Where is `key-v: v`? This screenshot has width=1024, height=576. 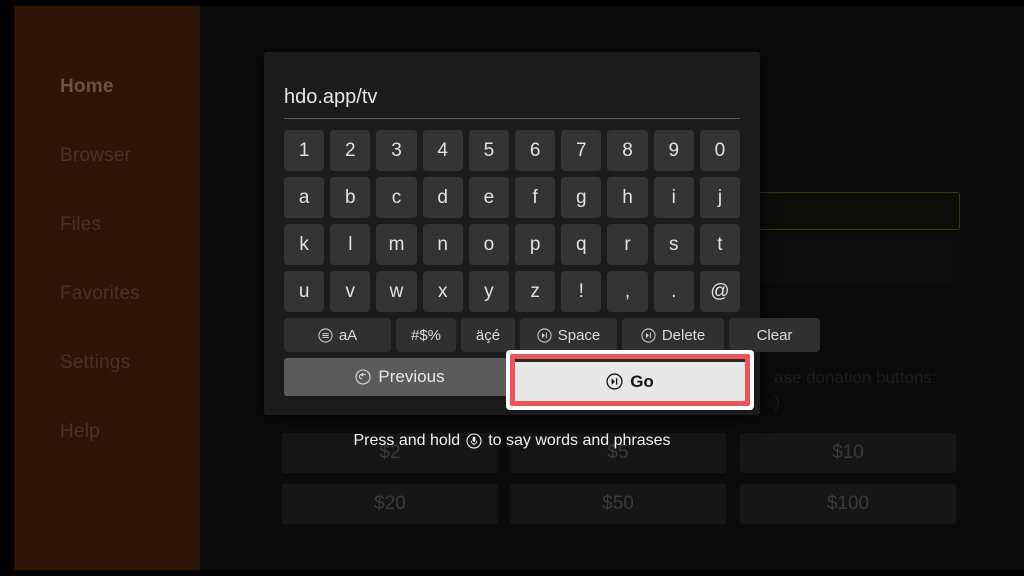
key-v: v is located at coordinates (350, 291).